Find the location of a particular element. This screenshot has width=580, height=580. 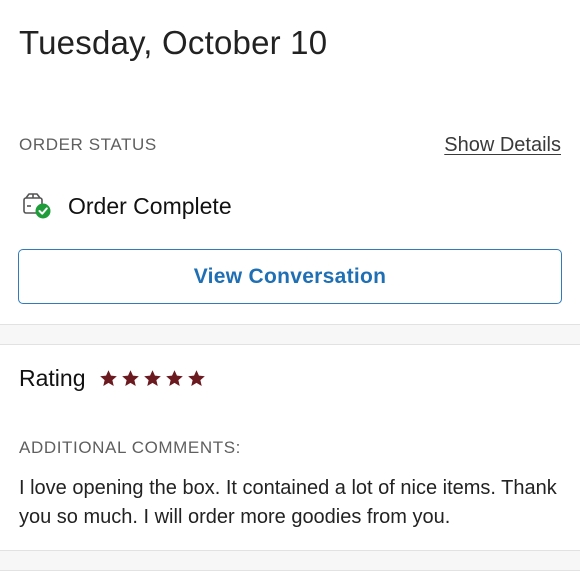

rating-row: Rating is located at coordinates (112, 378).